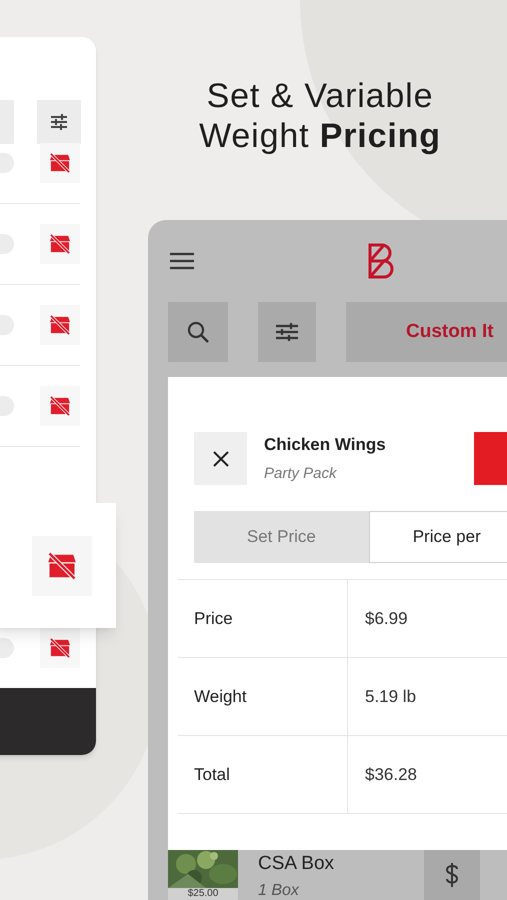  What do you see at coordinates (279, 890) in the screenshot?
I see `item-quantity: 1 Box` at bounding box center [279, 890].